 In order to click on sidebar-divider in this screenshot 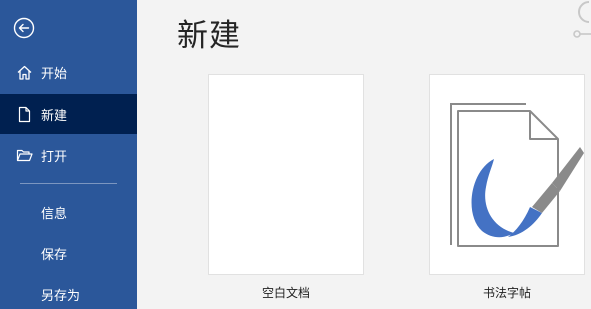, I will do `click(68, 183)`.